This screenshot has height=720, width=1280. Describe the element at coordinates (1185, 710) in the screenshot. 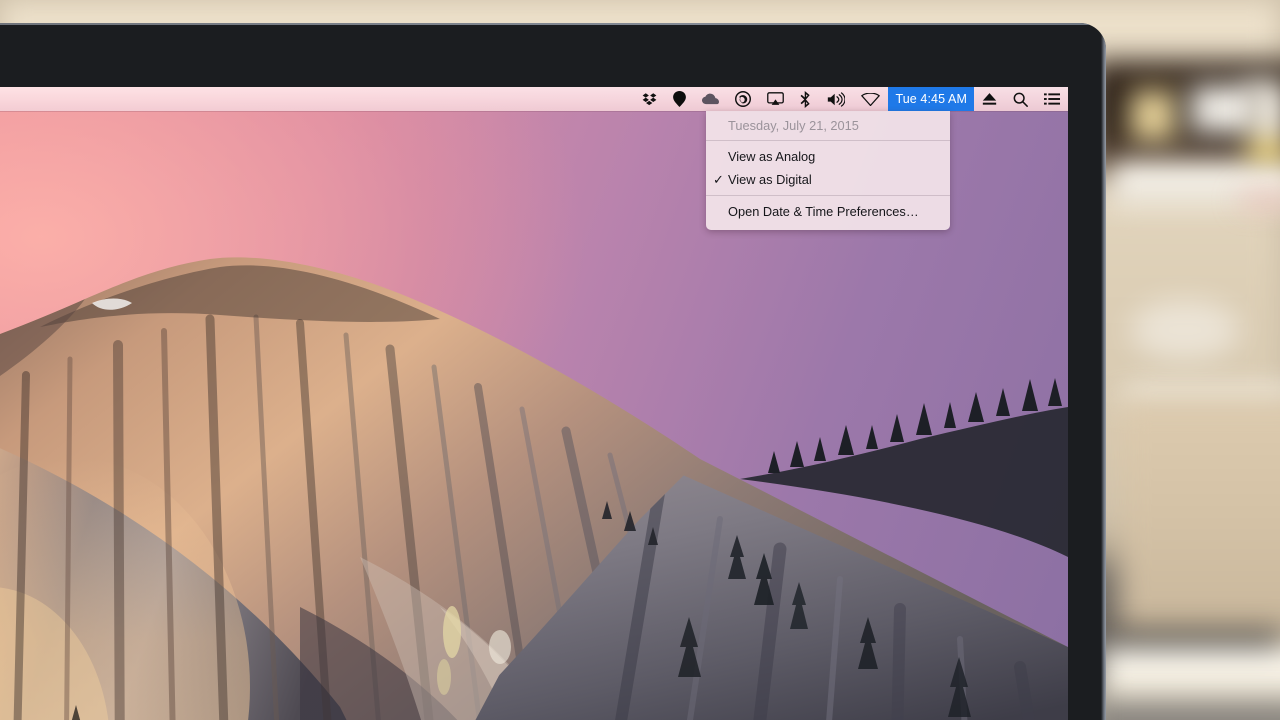

I see `desk-surface` at that location.